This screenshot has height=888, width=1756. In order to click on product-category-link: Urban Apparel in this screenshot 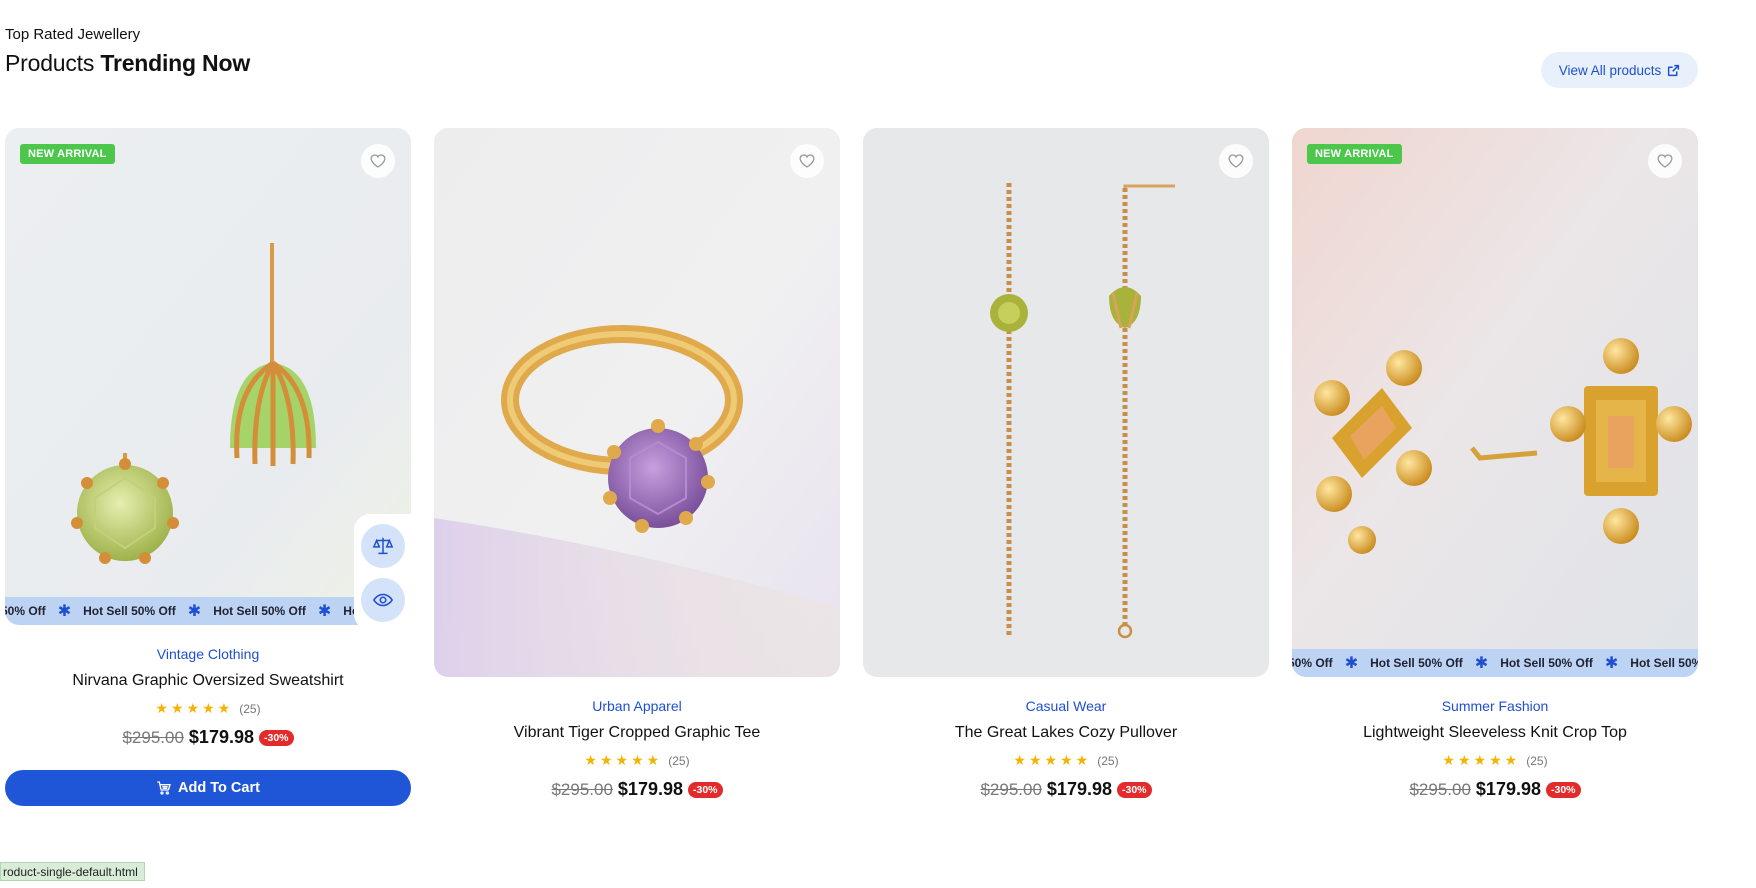, I will do `click(637, 706)`.